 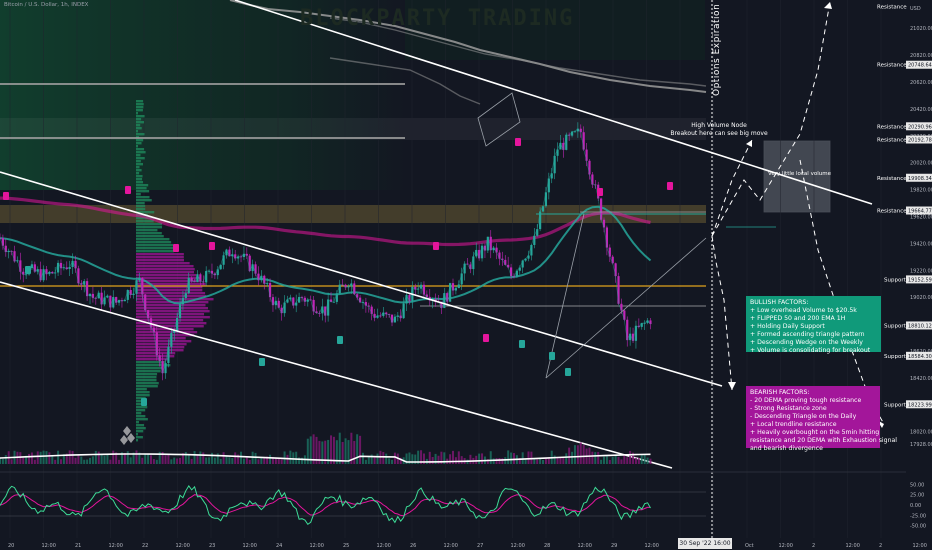 What do you see at coordinates (803, 310) in the screenshot?
I see `bull-line-1: + Low overhead Volume to $20.5k` at bounding box center [803, 310].